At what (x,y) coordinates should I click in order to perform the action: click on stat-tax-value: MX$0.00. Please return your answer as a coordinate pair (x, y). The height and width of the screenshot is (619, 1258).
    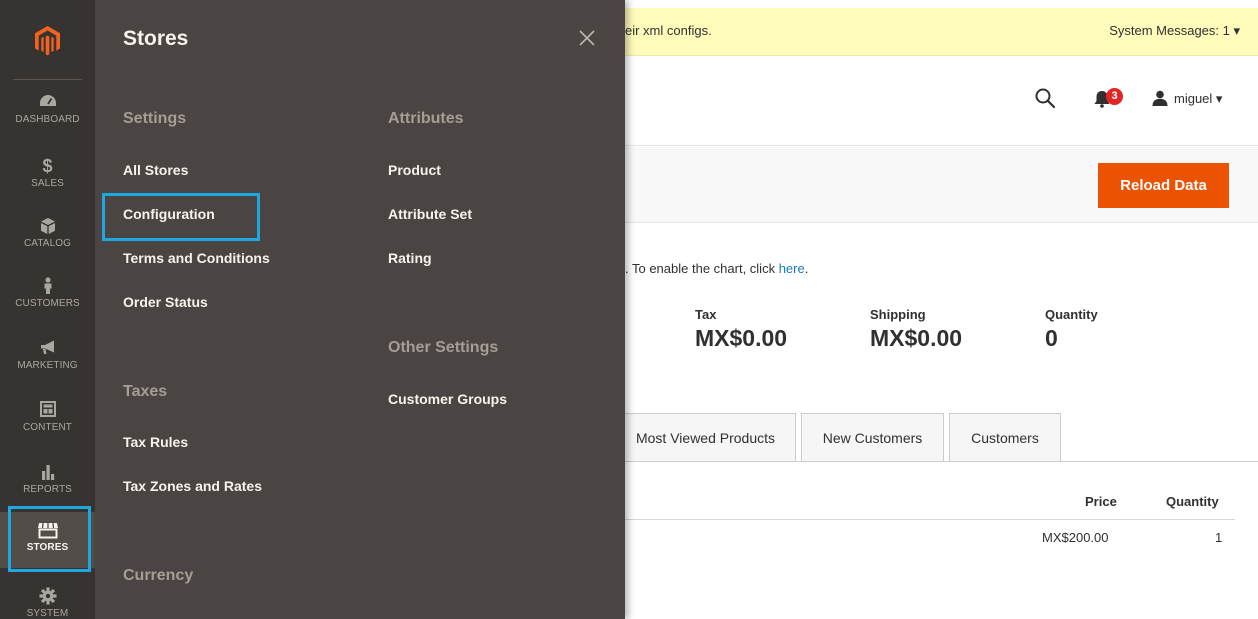
    Looking at the image, I should click on (741, 338).